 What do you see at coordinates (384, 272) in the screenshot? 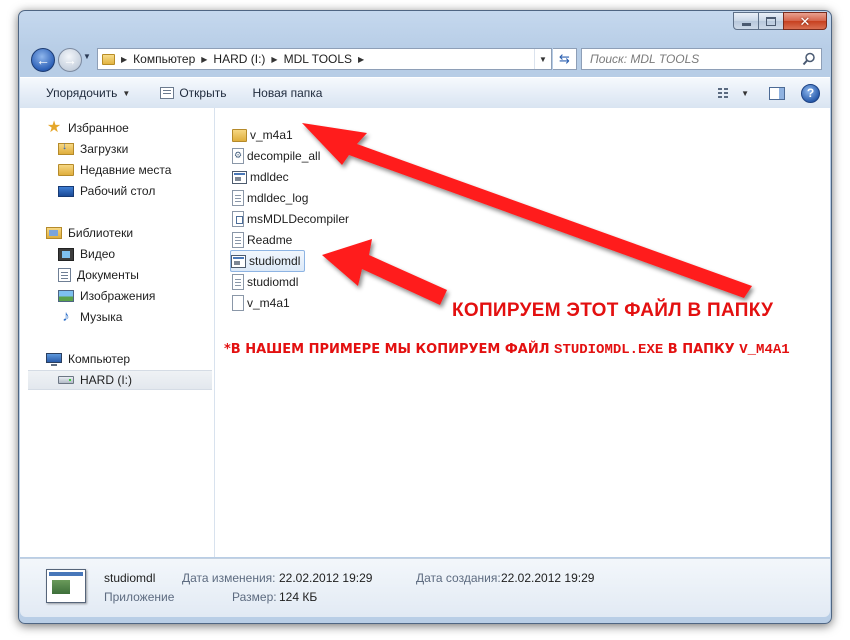
I see `arrow-to-studiomdl` at bounding box center [384, 272].